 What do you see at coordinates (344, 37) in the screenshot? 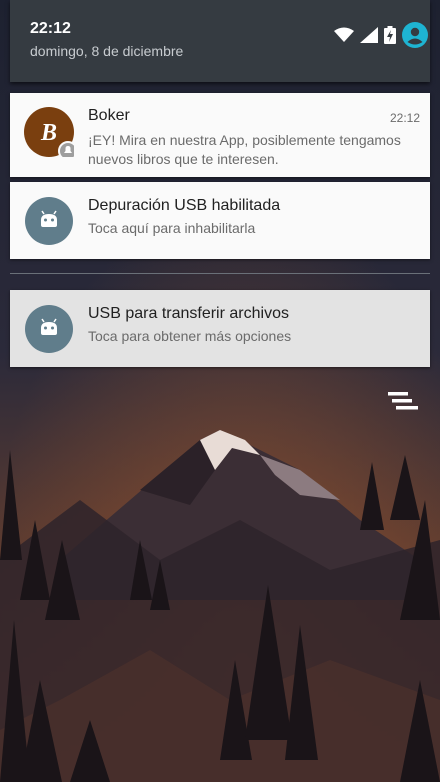
I see `wifi-icon` at bounding box center [344, 37].